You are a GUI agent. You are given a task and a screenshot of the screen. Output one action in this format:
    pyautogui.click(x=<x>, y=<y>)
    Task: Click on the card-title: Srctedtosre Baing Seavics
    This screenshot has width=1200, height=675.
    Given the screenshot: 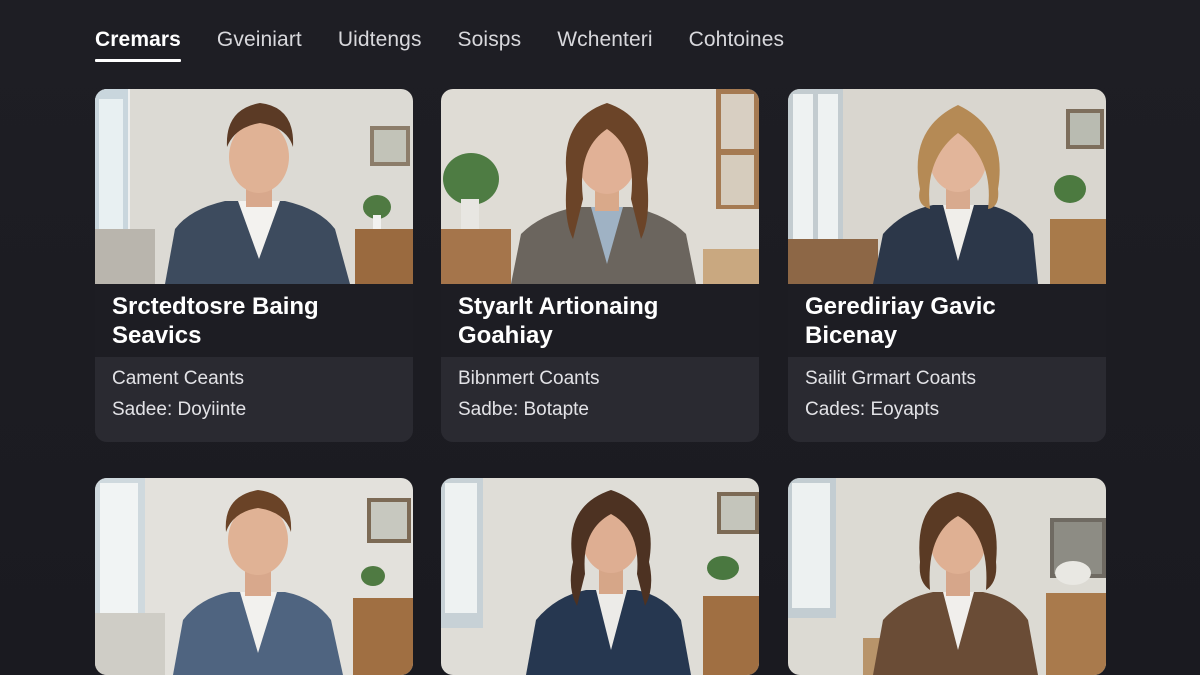 What is the action you would take?
    pyautogui.click(x=215, y=321)
    